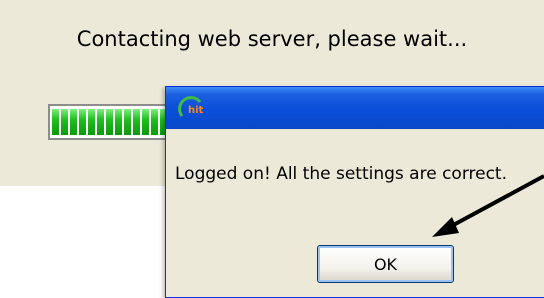 Image resolution: width=544 pixels, height=298 pixels. Describe the element at coordinates (341, 174) in the screenshot. I see `dialog-message: Logged on! All the settings are correct.` at that location.